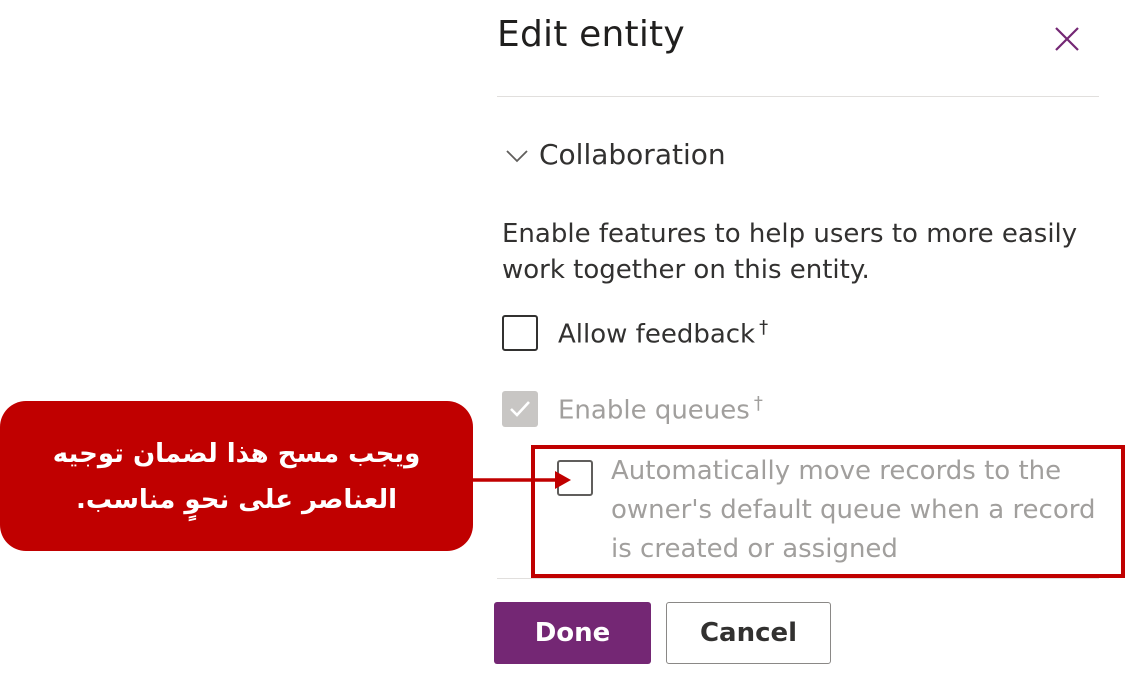 The height and width of the screenshot is (685, 1126). I want to click on enable-queues-option: Enable queues †, so click(632, 409).